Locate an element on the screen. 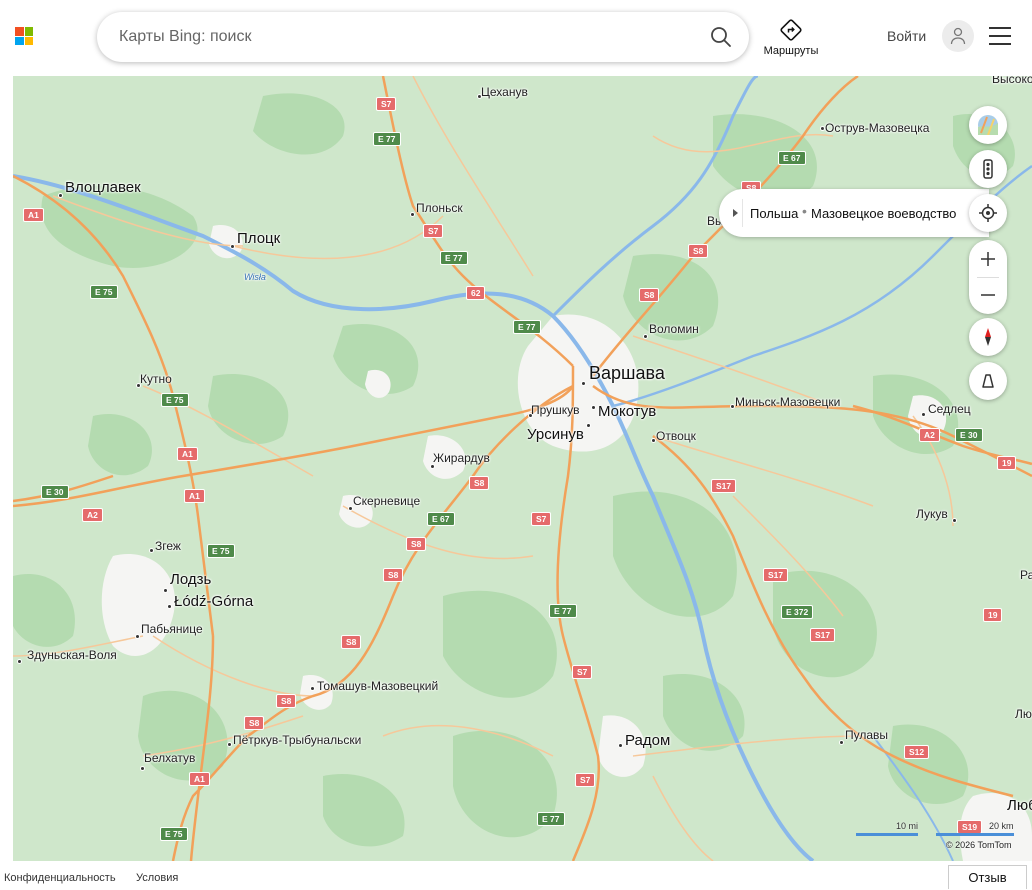 The image size is (1032, 890). traffic-light-icon is located at coordinates (988, 169).